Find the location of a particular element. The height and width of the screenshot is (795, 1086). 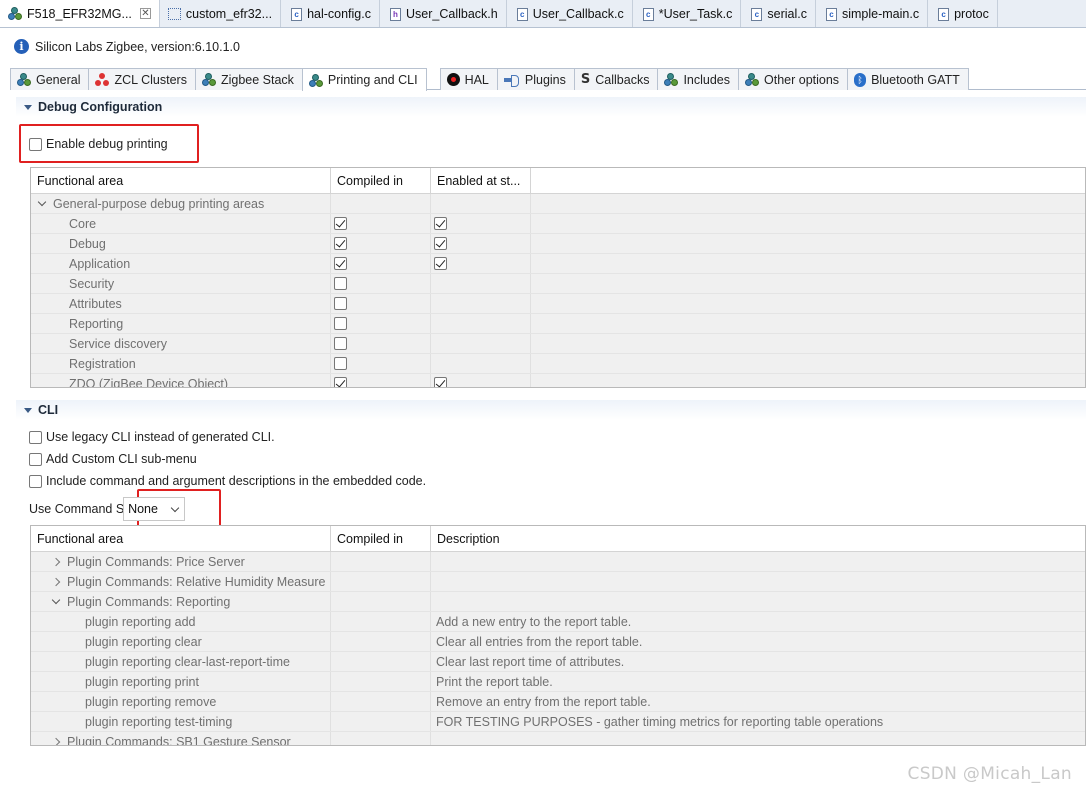

editor-tab-serial: c serial.c is located at coordinates (778, 13).